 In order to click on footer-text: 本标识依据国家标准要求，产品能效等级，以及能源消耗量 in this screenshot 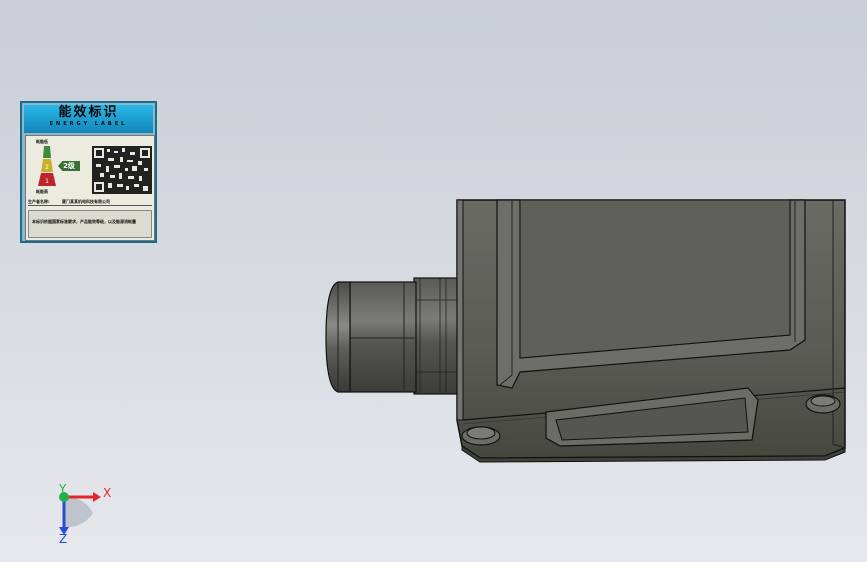, I will do `click(84, 221)`.